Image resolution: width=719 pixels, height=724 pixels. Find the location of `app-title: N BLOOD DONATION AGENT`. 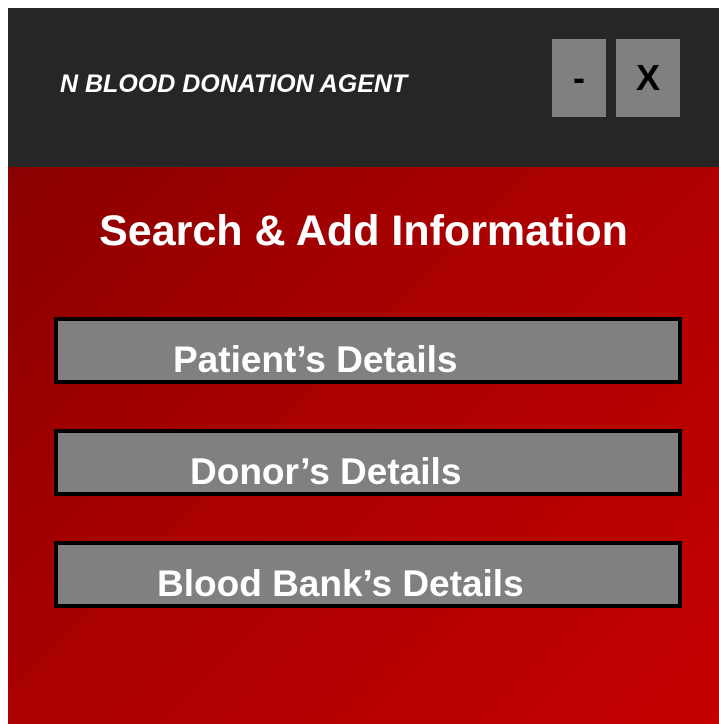

app-title: N BLOOD DONATION AGENT is located at coordinates (234, 84).